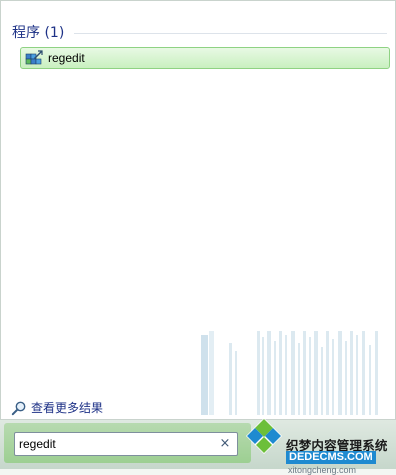 This screenshot has height=475, width=396. I want to click on programs-section-header: 程序 (1), so click(199, 32).